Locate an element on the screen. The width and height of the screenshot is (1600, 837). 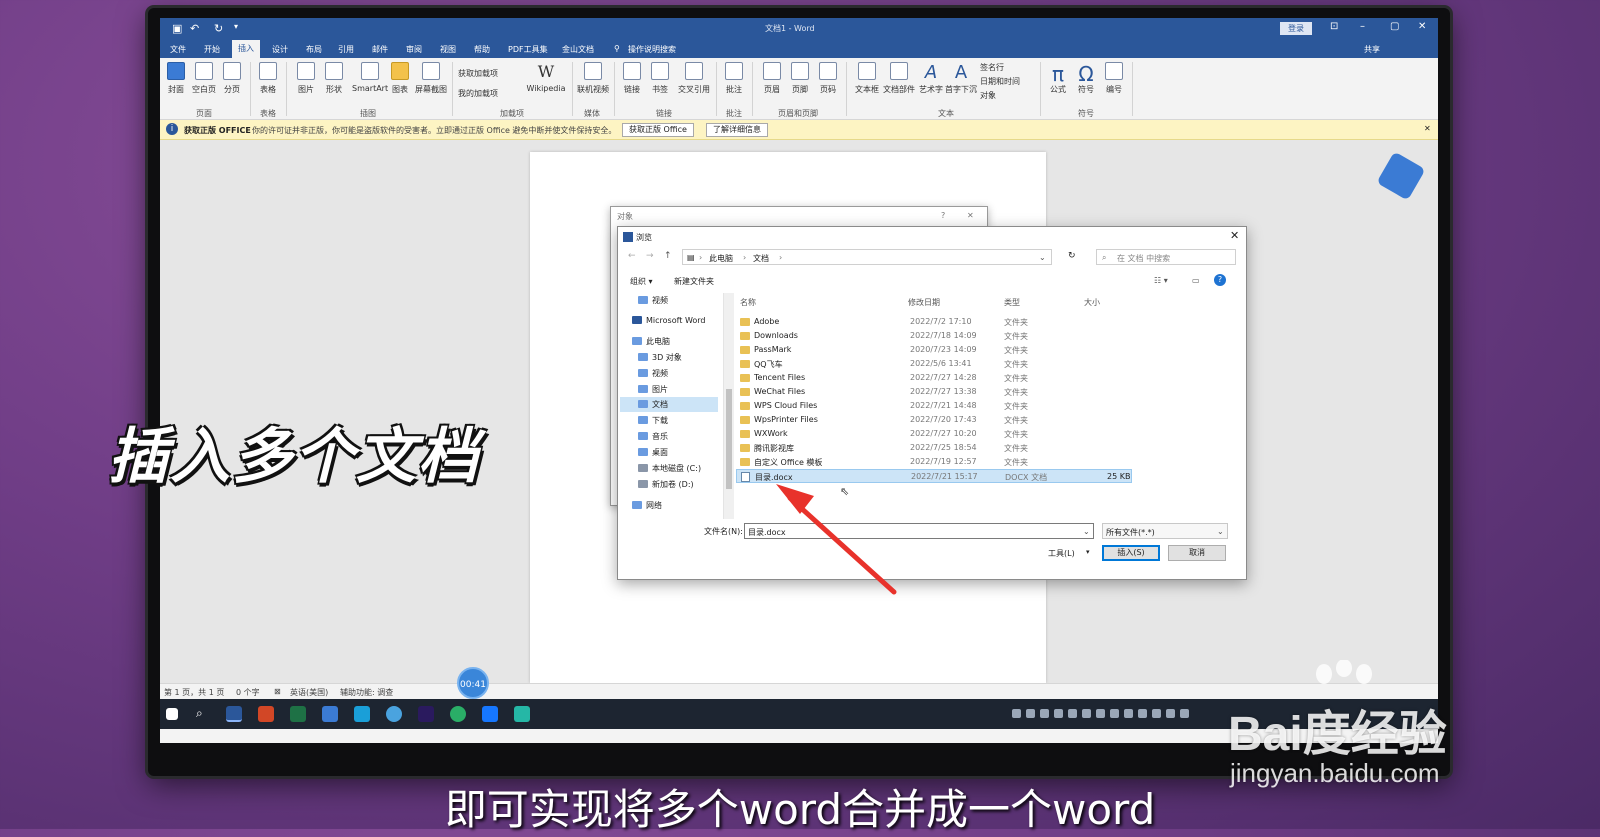
file-row: 腾讯影视库 2022/7/25 18:54 文件夹 is located at coordinates (934, 448).